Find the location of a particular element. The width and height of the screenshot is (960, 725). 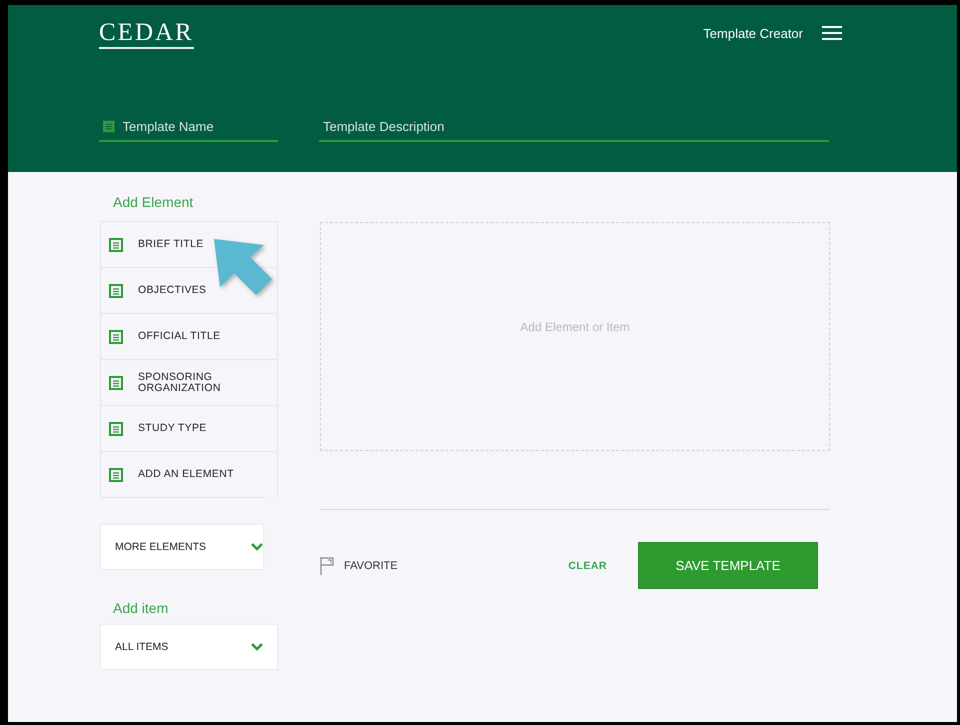

favorite-label: FAVORITE is located at coordinates (371, 566).